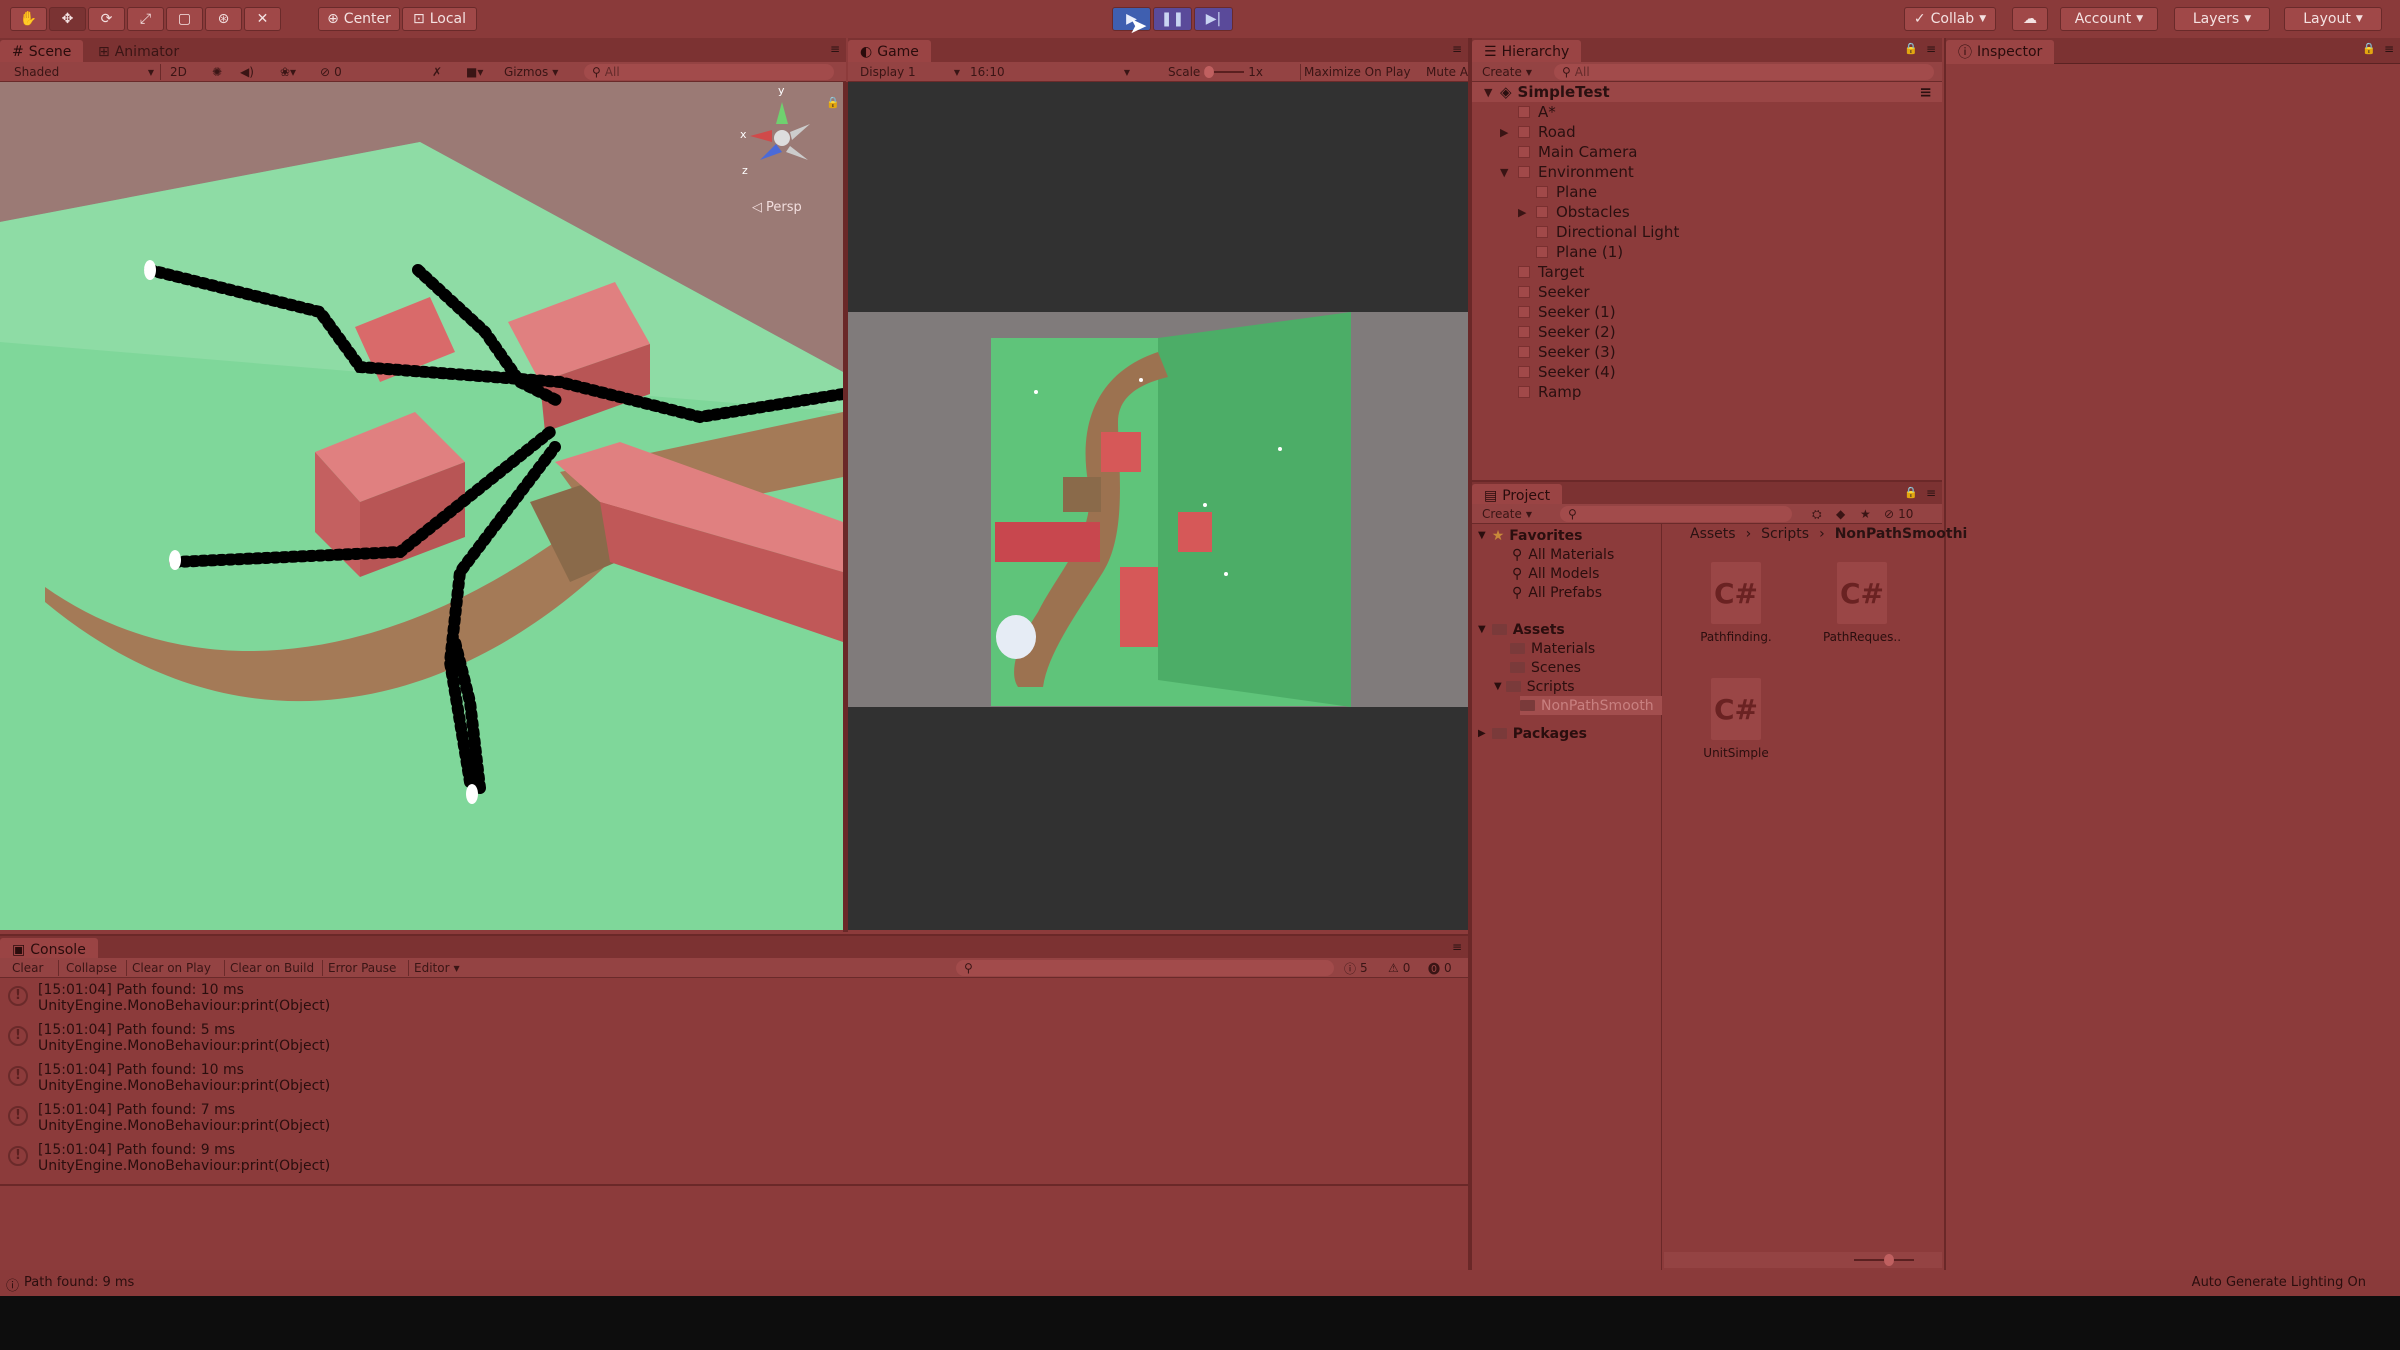 The width and height of the screenshot is (2400, 1350). What do you see at coordinates (1865, 514) in the screenshot?
I see `favorite-star-icon: ★` at bounding box center [1865, 514].